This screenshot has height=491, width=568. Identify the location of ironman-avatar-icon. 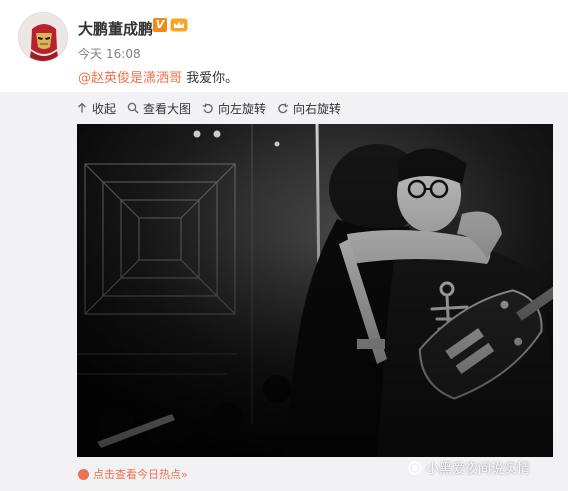
(43, 37).